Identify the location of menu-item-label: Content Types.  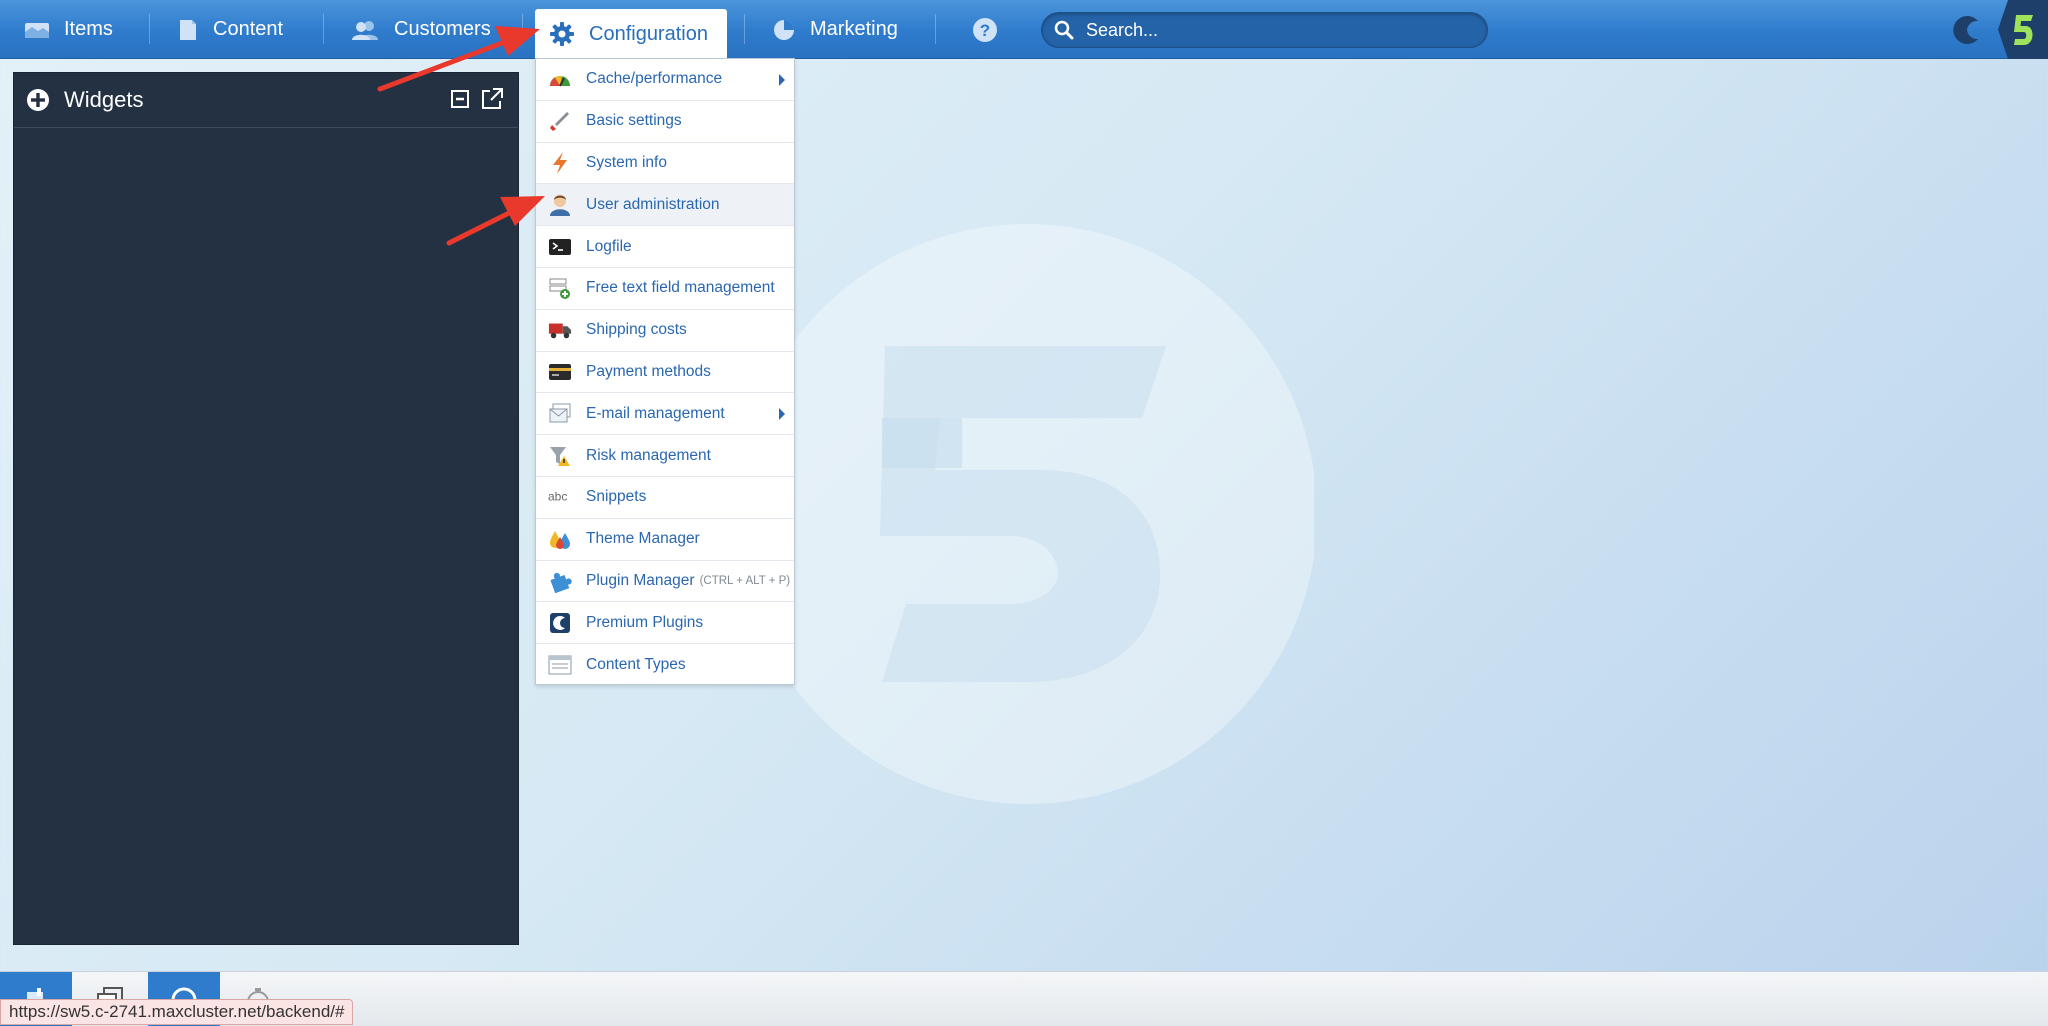
(636, 665).